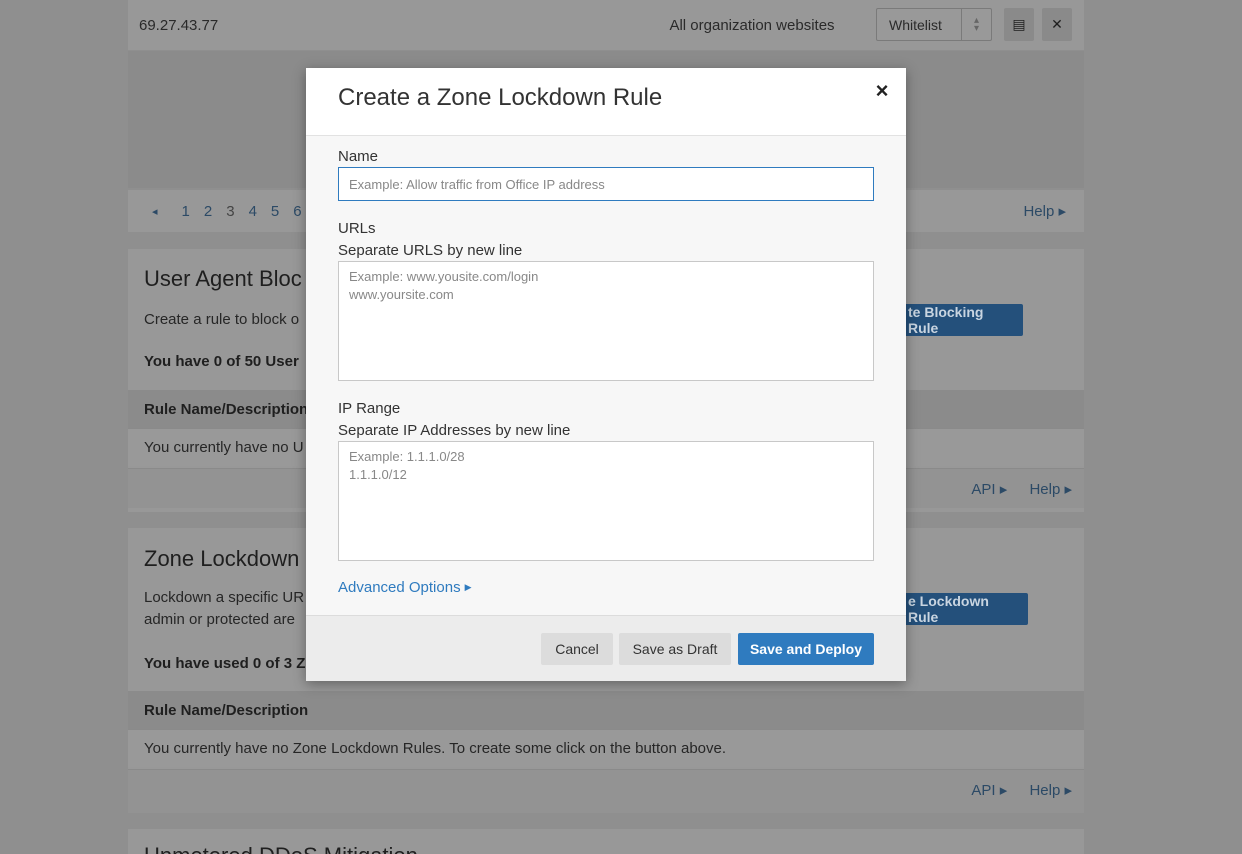 The height and width of the screenshot is (854, 1242). What do you see at coordinates (224, 597) in the screenshot?
I see `section-desc-line1: Lockdown a specific UR` at bounding box center [224, 597].